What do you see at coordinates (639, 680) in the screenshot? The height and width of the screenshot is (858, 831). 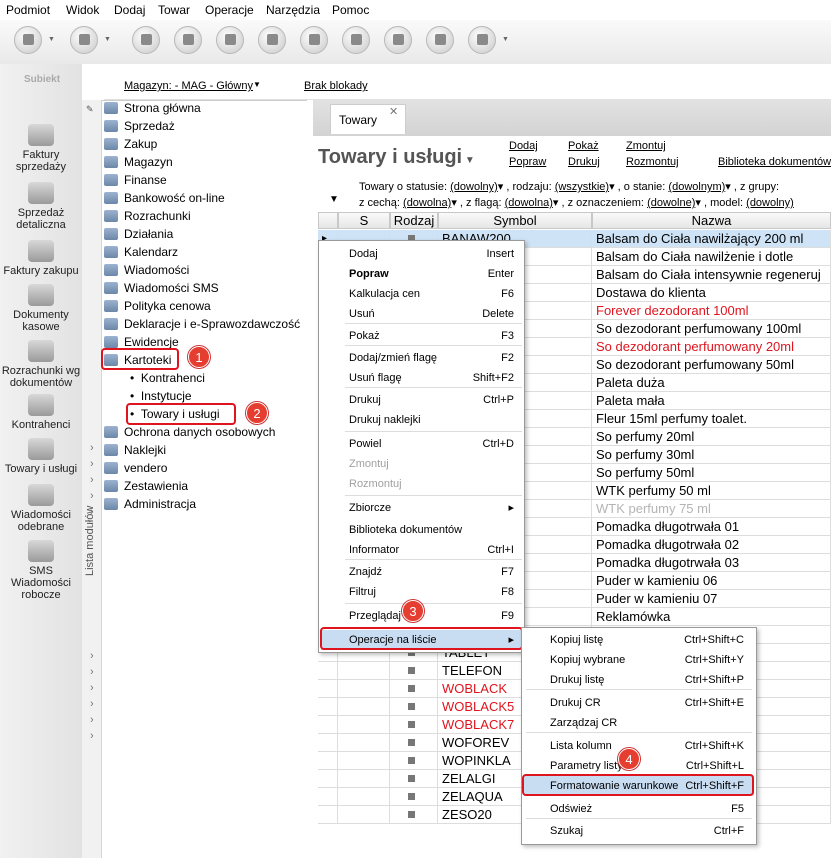 I see `submenu-item: Drukuj listę Ctrl+Shift+P` at bounding box center [639, 680].